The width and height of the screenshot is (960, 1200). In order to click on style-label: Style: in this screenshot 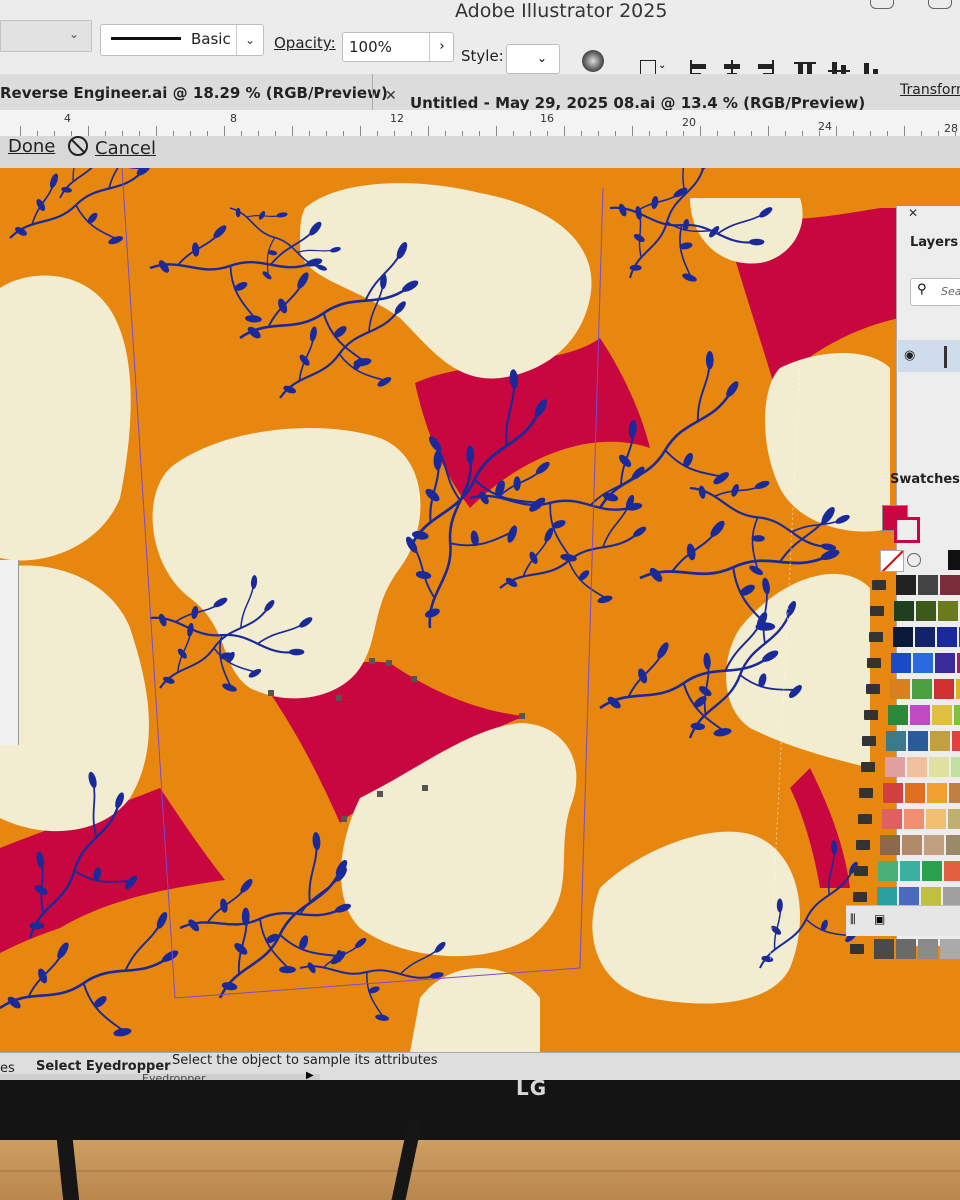, I will do `click(482, 56)`.